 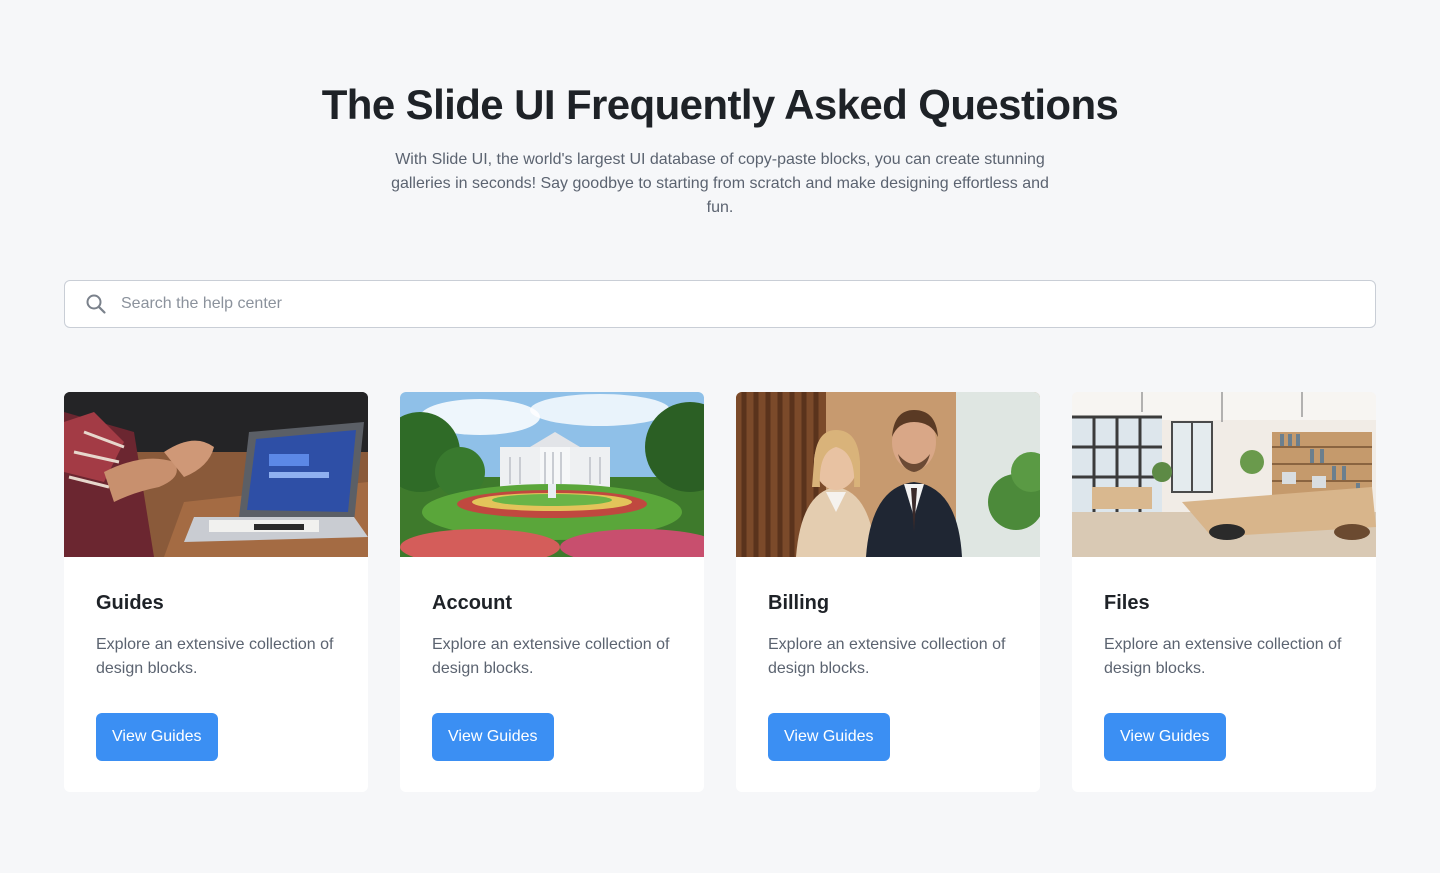 I want to click on card-title: Guides, so click(x=130, y=603).